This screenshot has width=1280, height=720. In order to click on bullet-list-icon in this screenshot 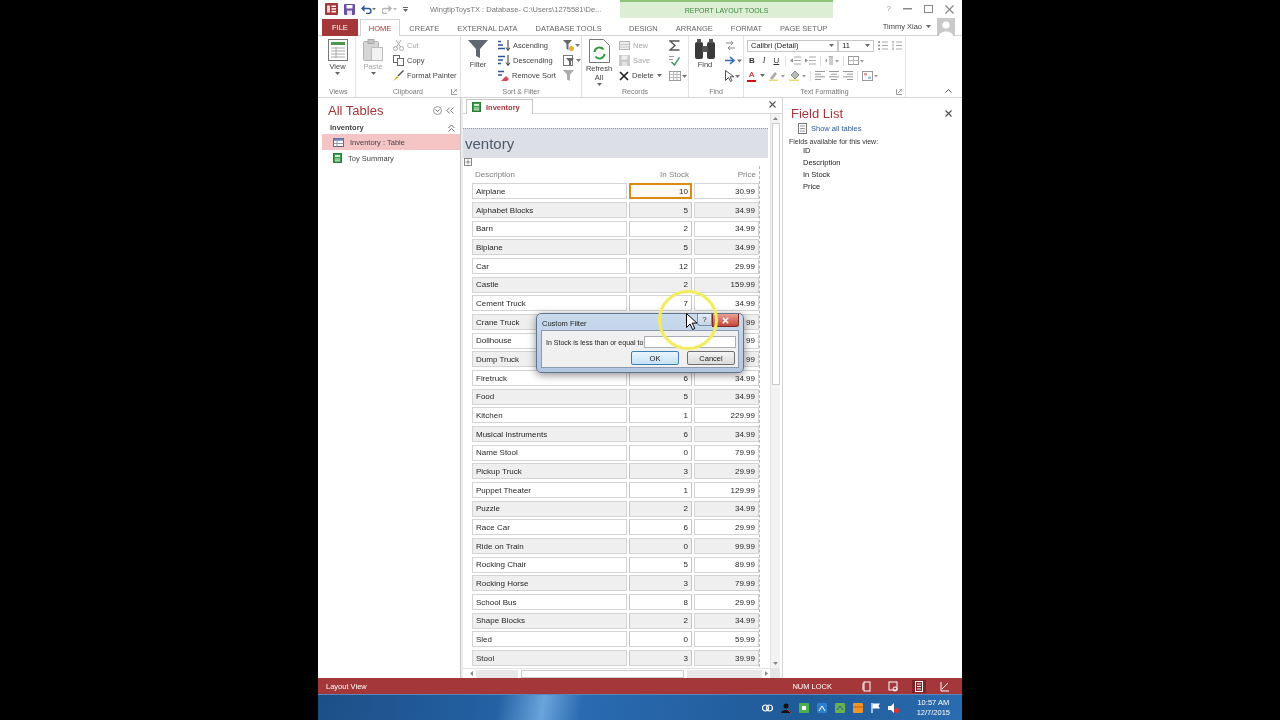, I will do `click(883, 45)`.